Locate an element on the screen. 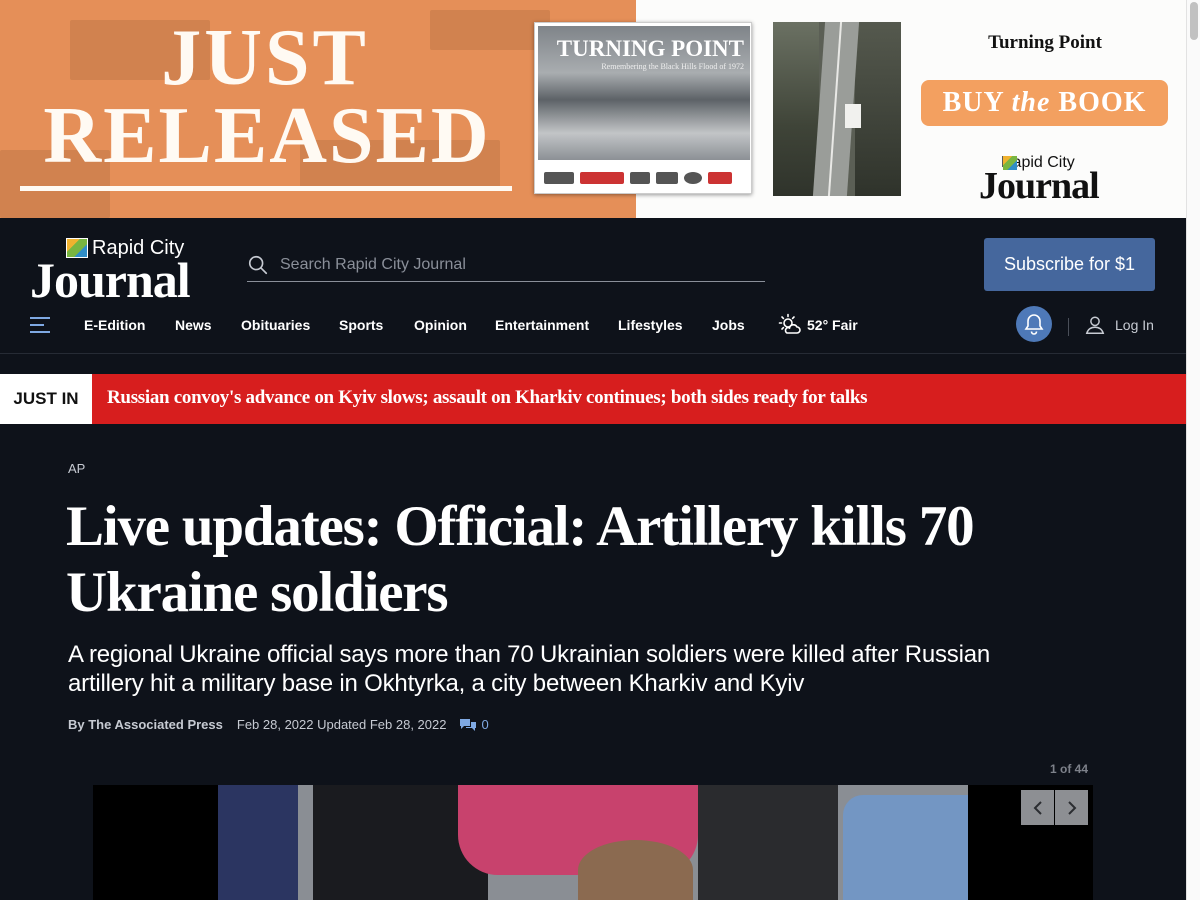  nav-item-opinion: Opinion is located at coordinates (440, 325).